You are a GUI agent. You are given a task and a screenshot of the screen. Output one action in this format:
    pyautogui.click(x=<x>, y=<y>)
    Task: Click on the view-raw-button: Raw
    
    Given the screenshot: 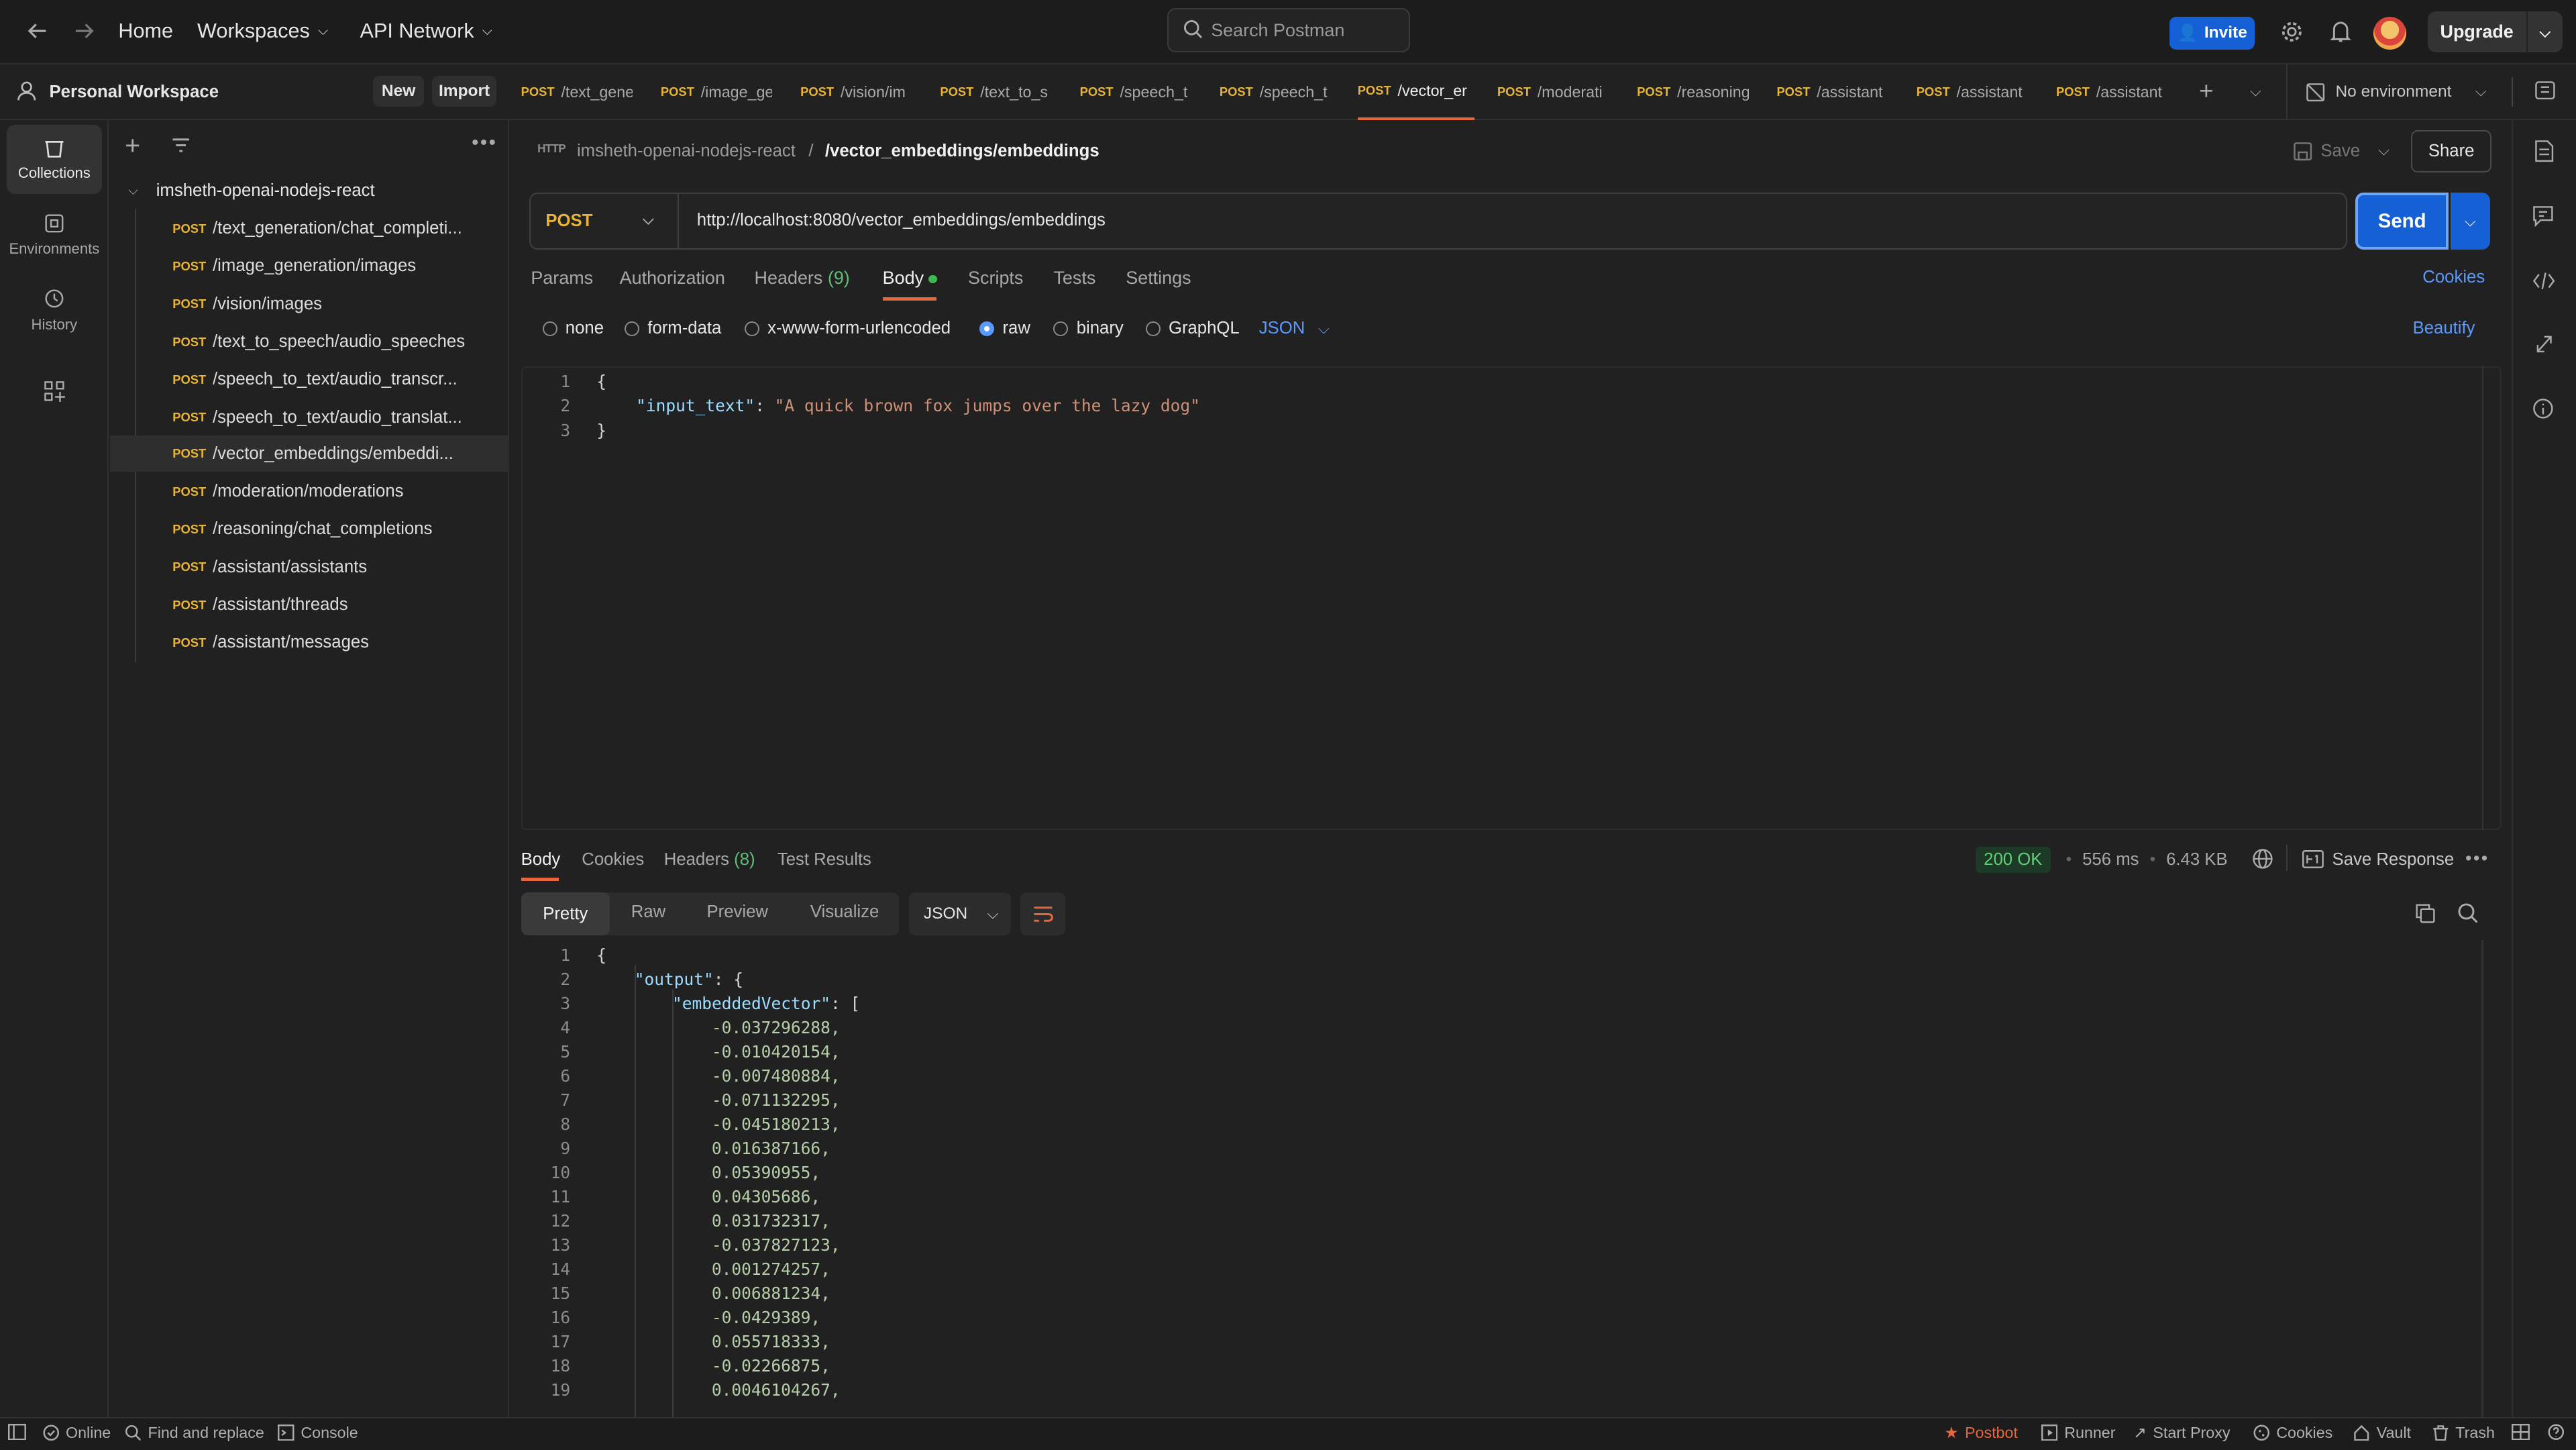 What is the action you would take?
    pyautogui.click(x=648, y=912)
    